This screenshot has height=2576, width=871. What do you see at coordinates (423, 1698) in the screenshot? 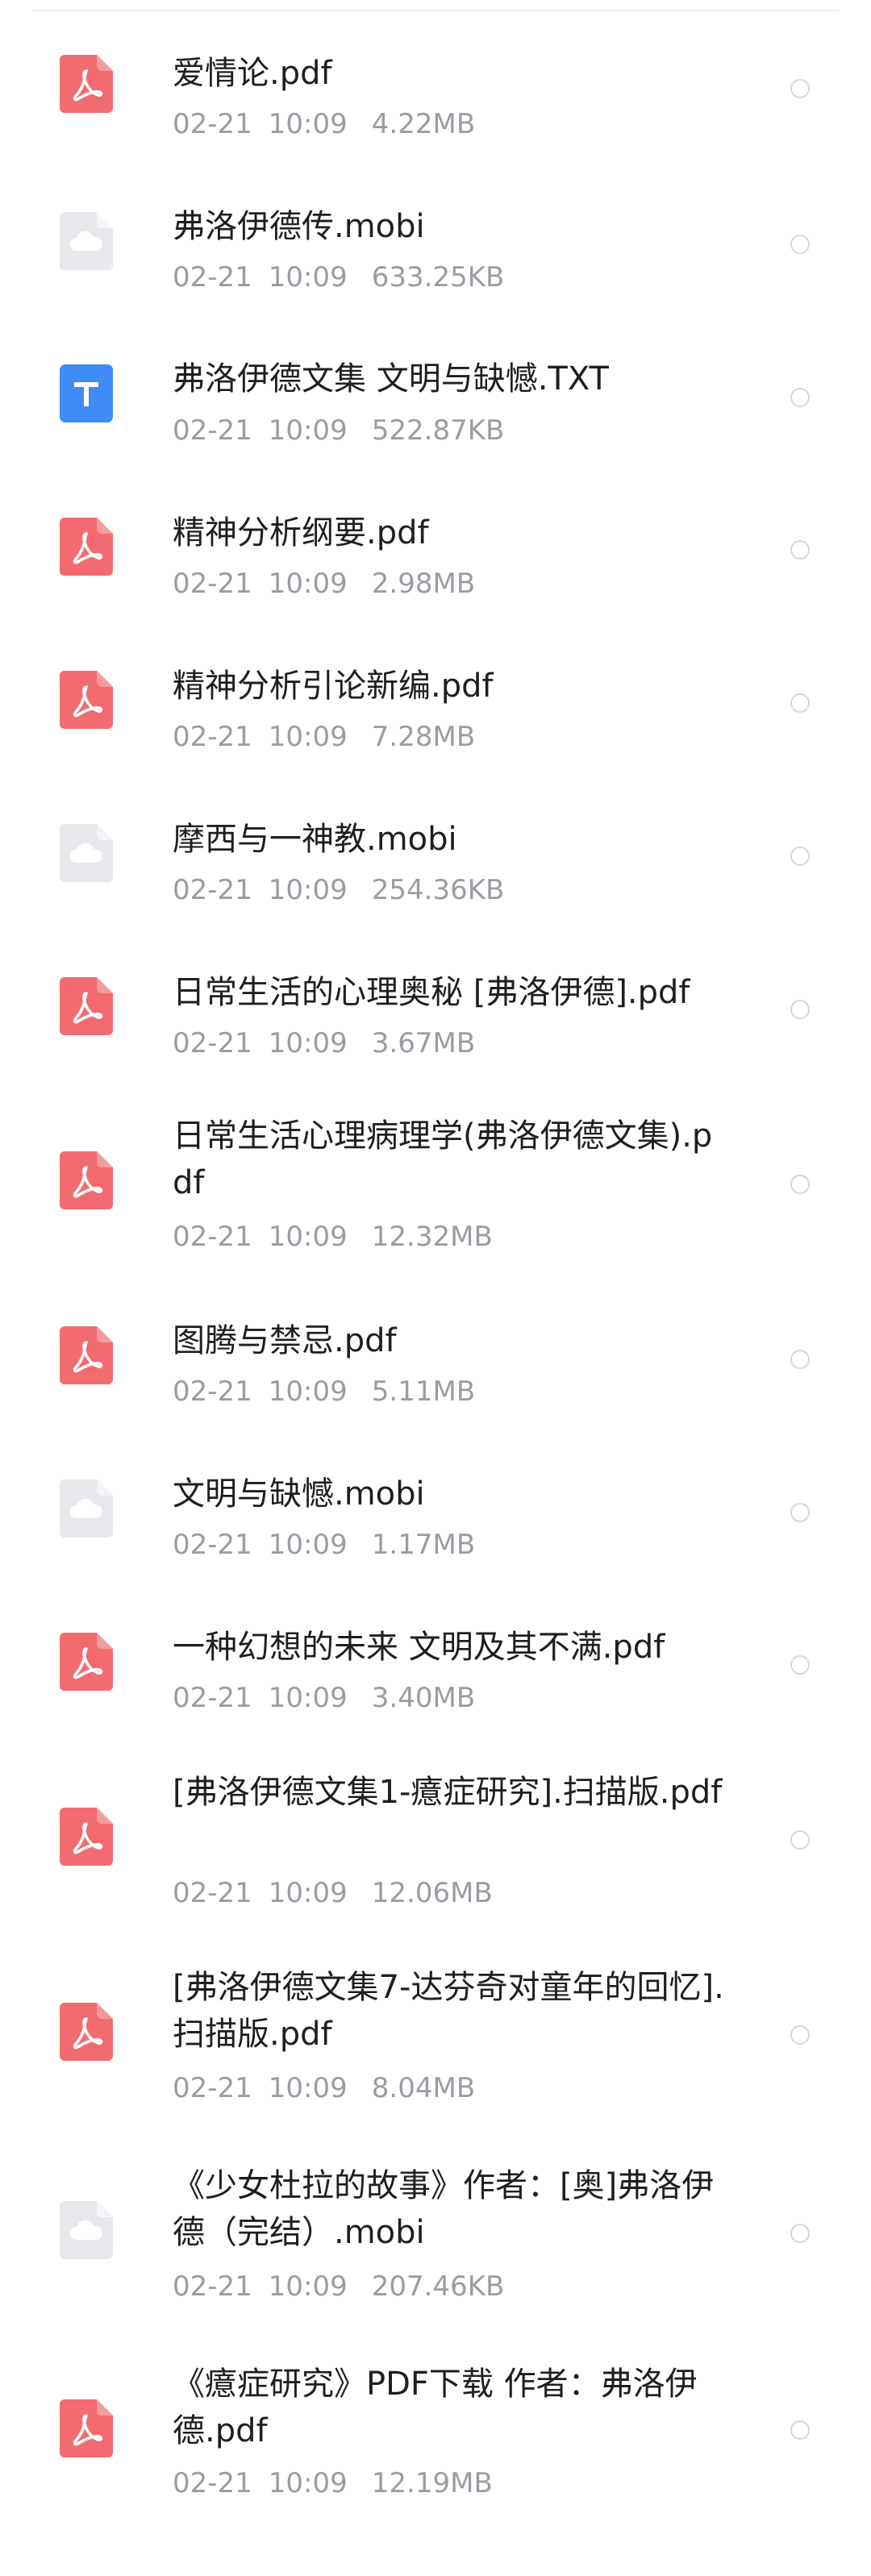
I see `file-size: 3.40MB` at bounding box center [423, 1698].